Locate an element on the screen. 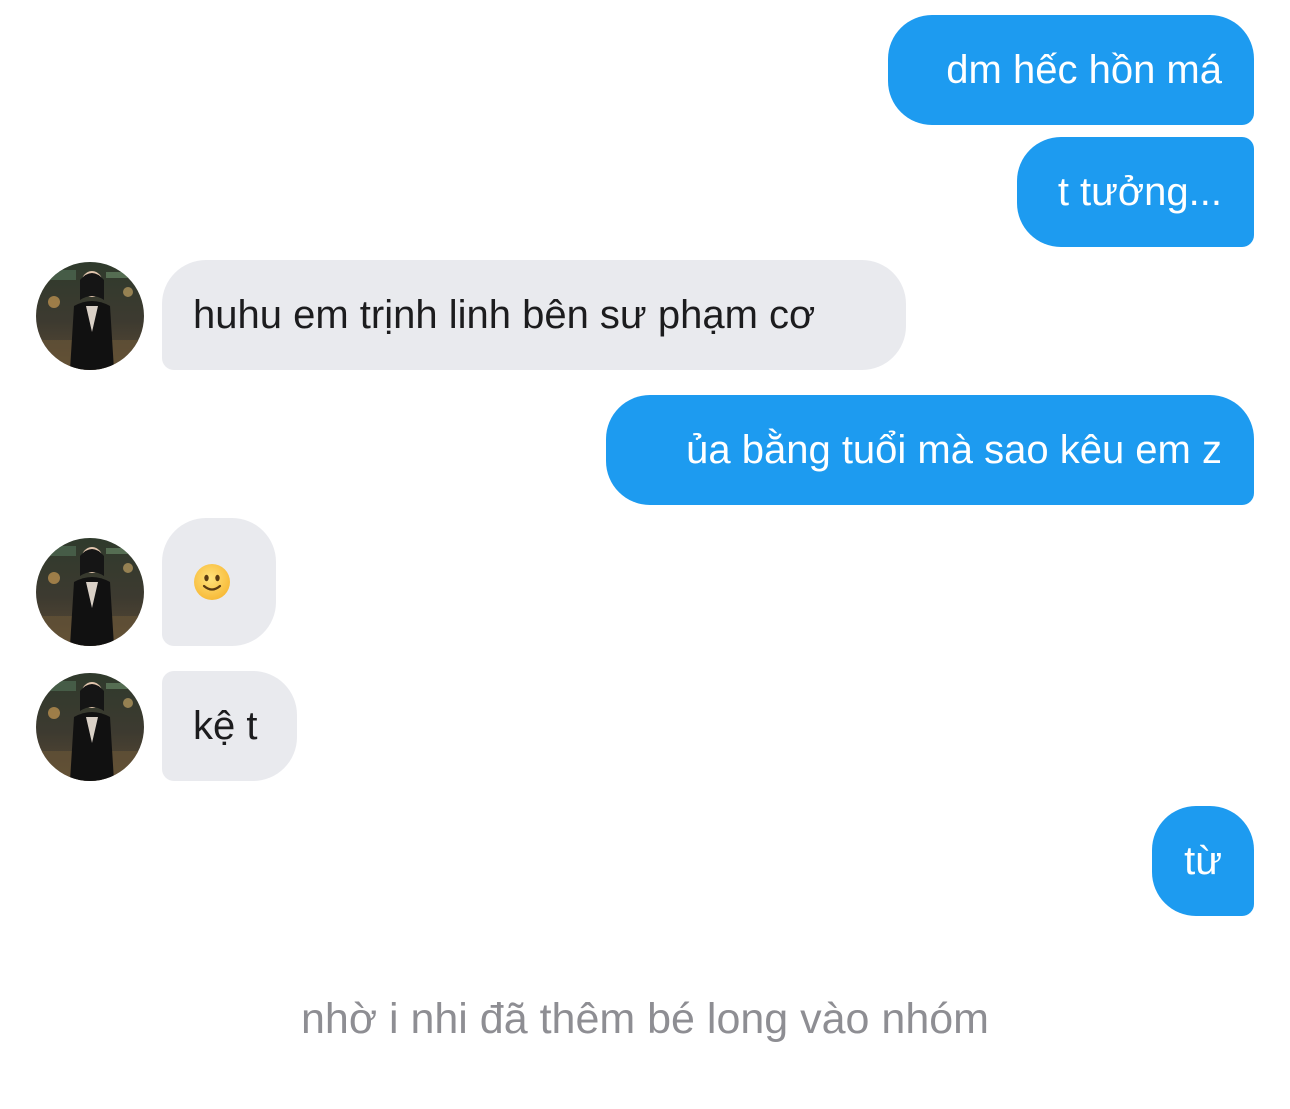 The height and width of the screenshot is (1109, 1290). outgoing-message-bubble: ủa bằng tuổi mà sao kêu em z is located at coordinates (930, 450).